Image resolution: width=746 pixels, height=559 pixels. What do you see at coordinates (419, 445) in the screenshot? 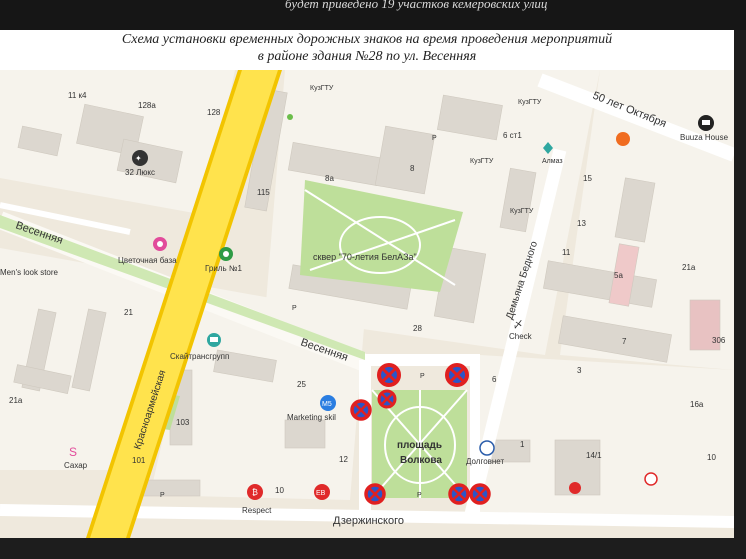
I see `place-label-volkova-1: площадь` at bounding box center [419, 445].